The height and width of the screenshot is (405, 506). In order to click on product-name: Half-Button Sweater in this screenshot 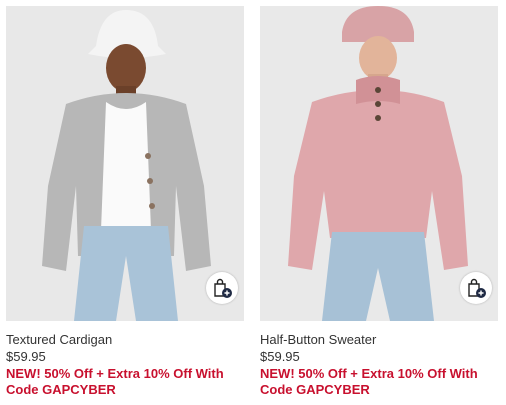, I will do `click(379, 340)`.